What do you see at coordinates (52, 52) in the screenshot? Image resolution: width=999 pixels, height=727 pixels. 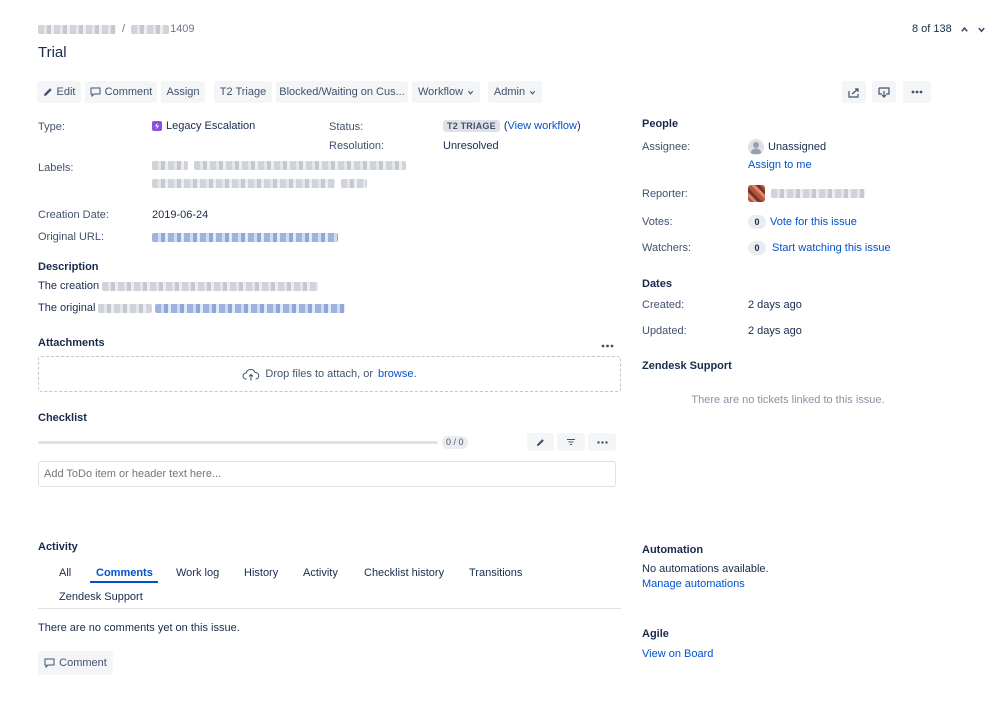 I see `issue-title: Trial` at bounding box center [52, 52].